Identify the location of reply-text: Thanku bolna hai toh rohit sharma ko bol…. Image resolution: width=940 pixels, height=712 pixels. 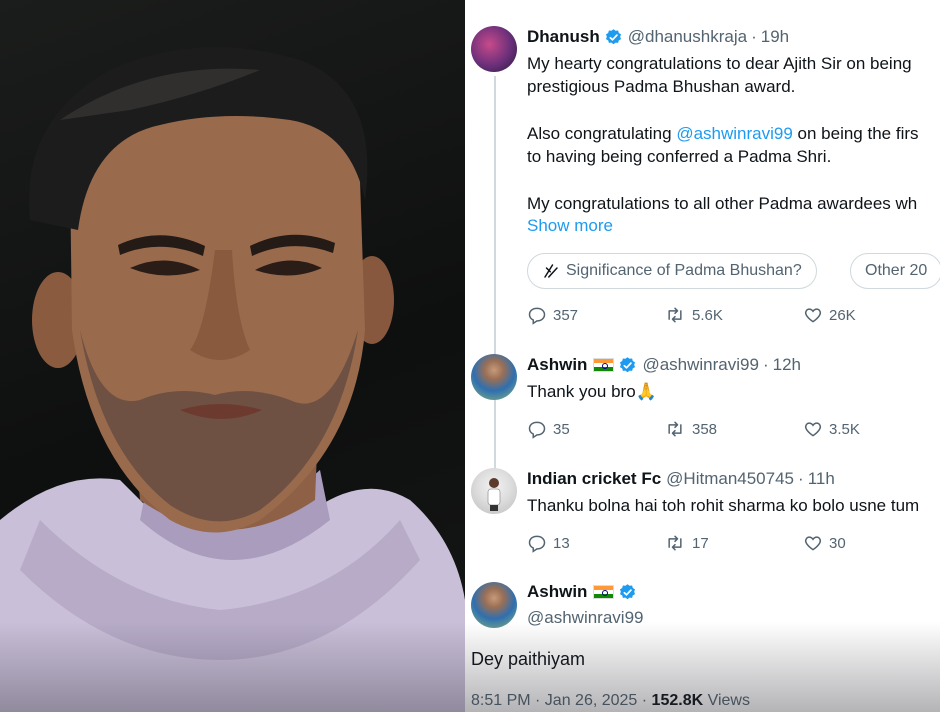
(723, 505).